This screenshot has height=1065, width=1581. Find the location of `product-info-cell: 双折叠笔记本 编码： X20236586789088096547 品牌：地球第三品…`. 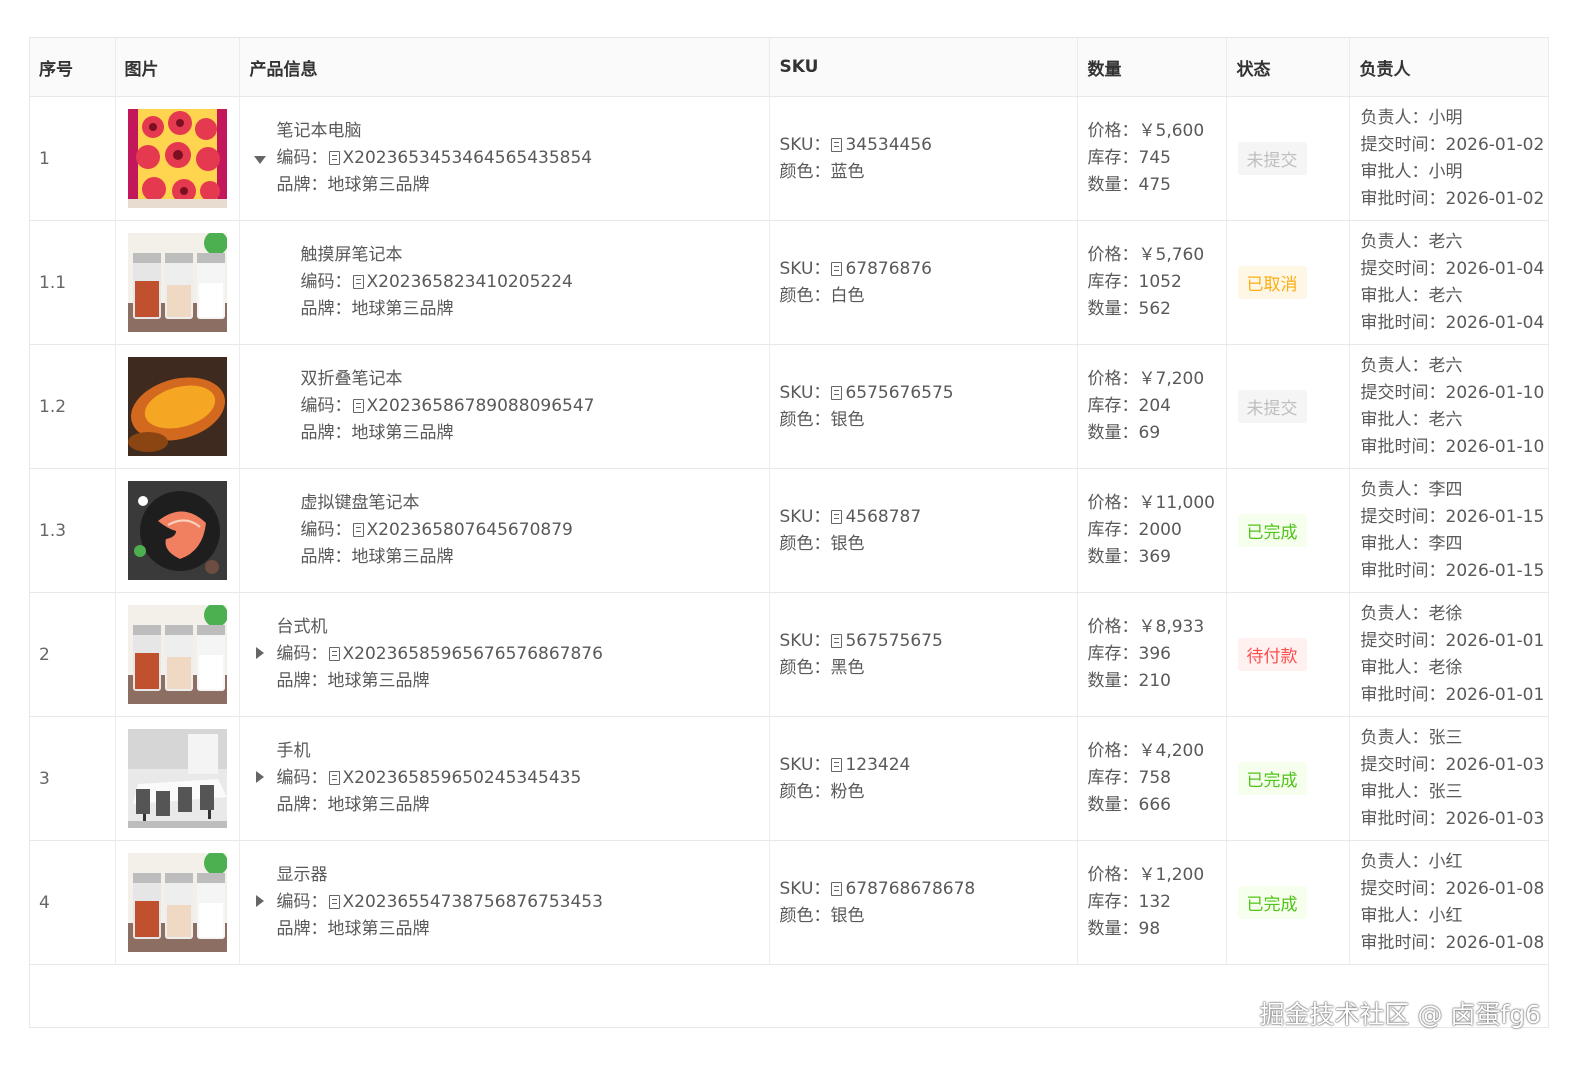

product-info-cell: 双折叠笔记本 编码： X20236586789088096547 品牌：地球第三品… is located at coordinates (504, 406).